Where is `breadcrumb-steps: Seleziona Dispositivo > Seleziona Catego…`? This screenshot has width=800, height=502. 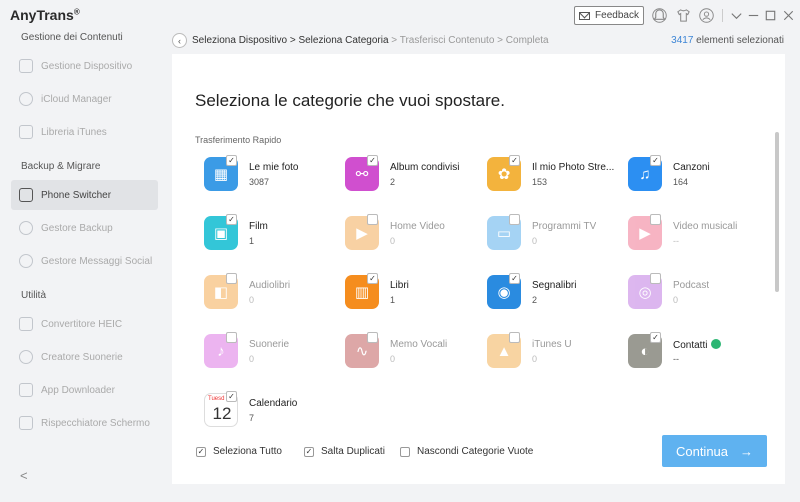
breadcrumb-steps: Seleziona Dispositivo > Seleziona Catego… is located at coordinates (370, 40).